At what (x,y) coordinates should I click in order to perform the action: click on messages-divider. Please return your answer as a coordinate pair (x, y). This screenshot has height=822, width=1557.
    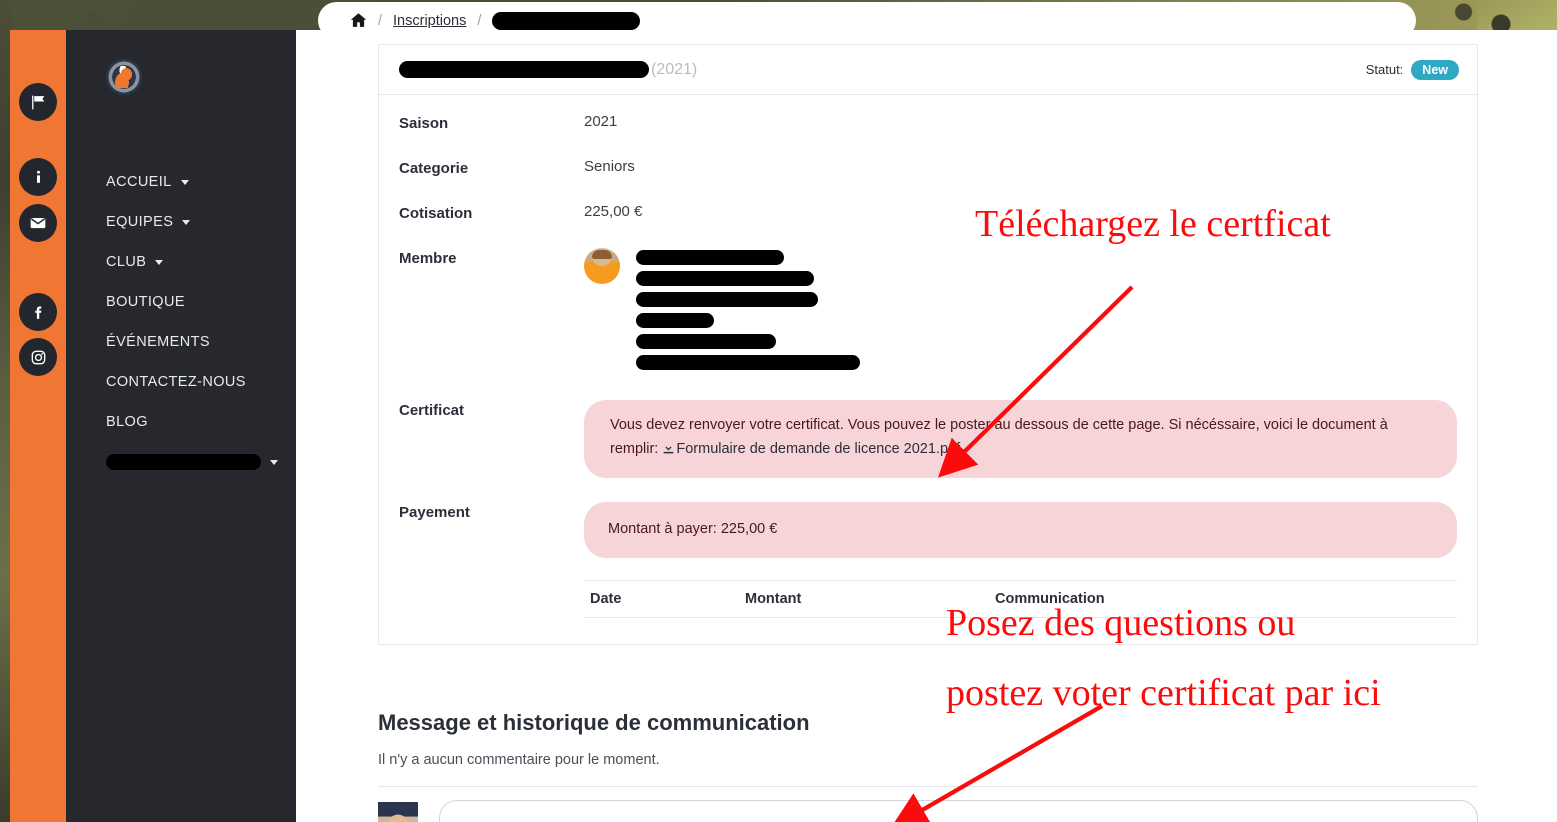
    Looking at the image, I should click on (928, 786).